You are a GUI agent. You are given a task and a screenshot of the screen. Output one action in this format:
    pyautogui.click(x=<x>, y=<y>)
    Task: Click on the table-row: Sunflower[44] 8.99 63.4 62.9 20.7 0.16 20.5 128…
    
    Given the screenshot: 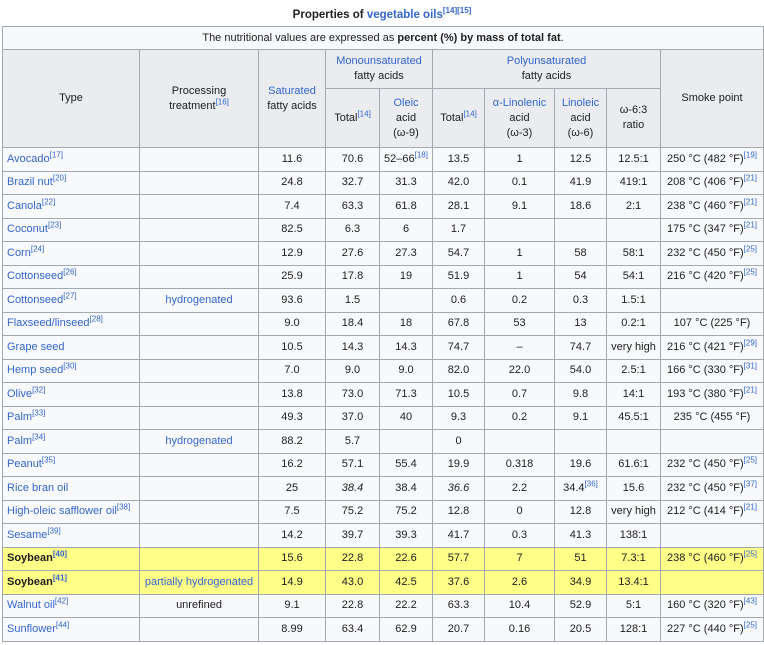 What is the action you would take?
    pyautogui.click(x=383, y=629)
    